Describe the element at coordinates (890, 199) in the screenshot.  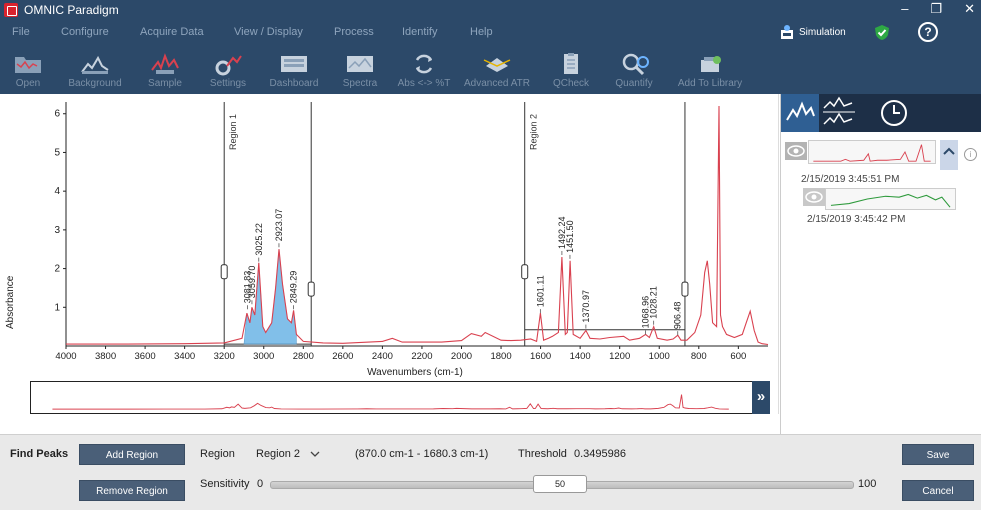
I see `spectrum-thumbnail-green` at that location.